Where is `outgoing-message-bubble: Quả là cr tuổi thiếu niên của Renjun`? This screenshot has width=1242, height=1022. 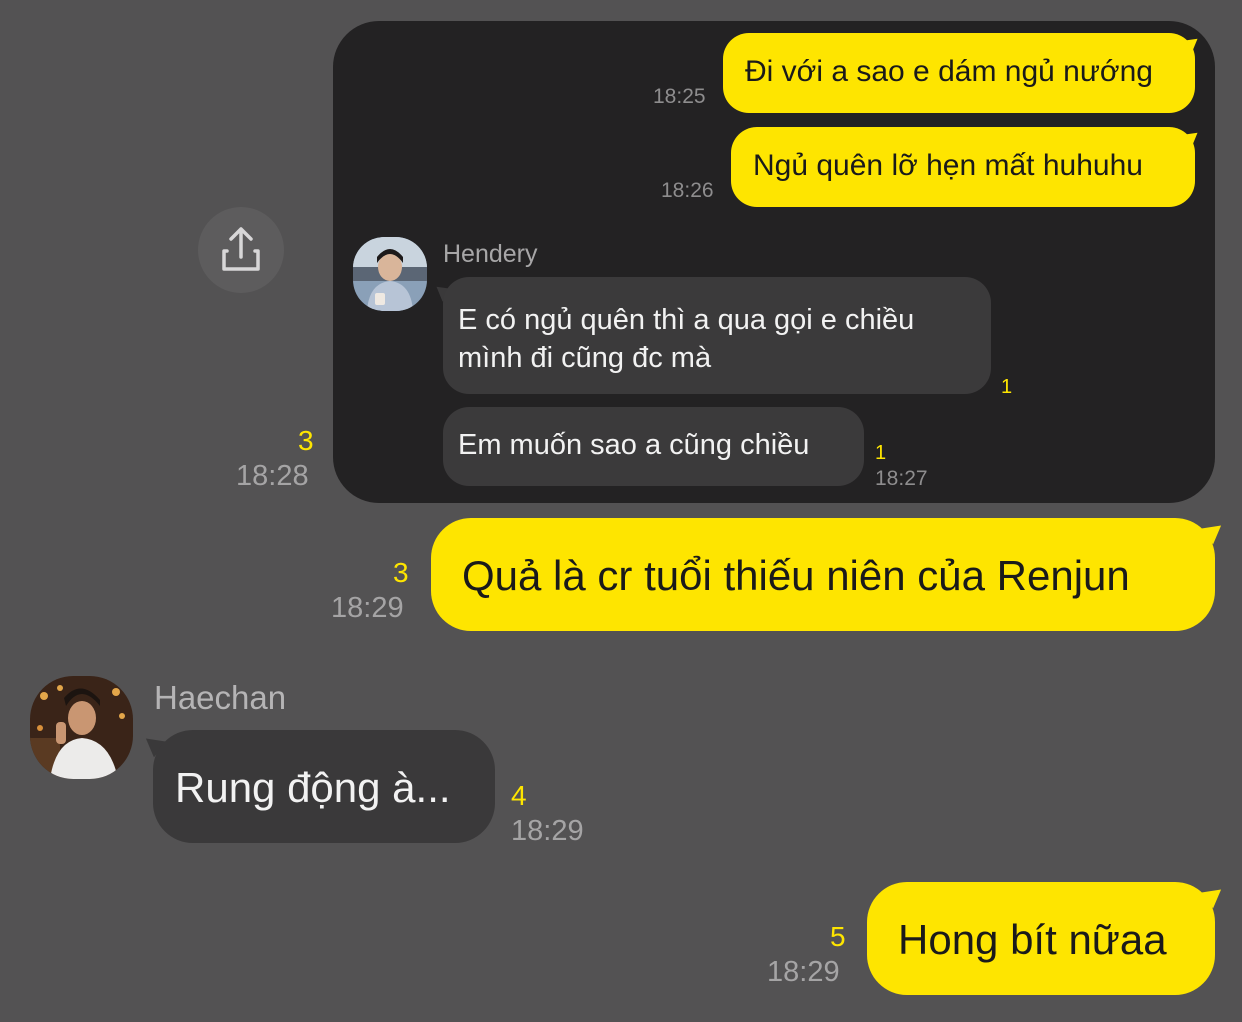 outgoing-message-bubble: Quả là cr tuổi thiếu niên của Renjun is located at coordinates (823, 574).